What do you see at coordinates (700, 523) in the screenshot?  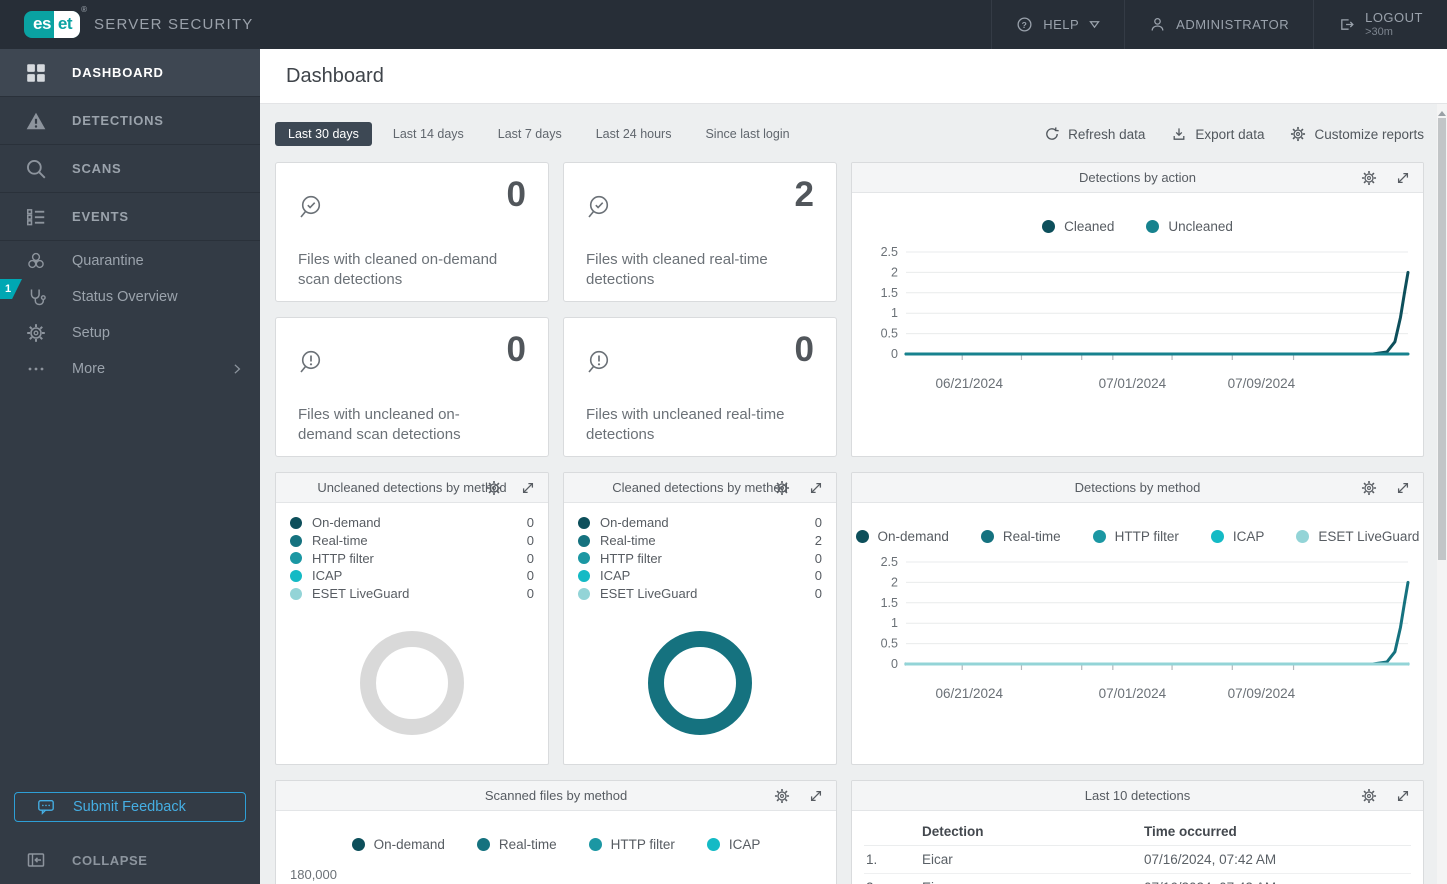 I see `method-row: On-demand 0` at bounding box center [700, 523].